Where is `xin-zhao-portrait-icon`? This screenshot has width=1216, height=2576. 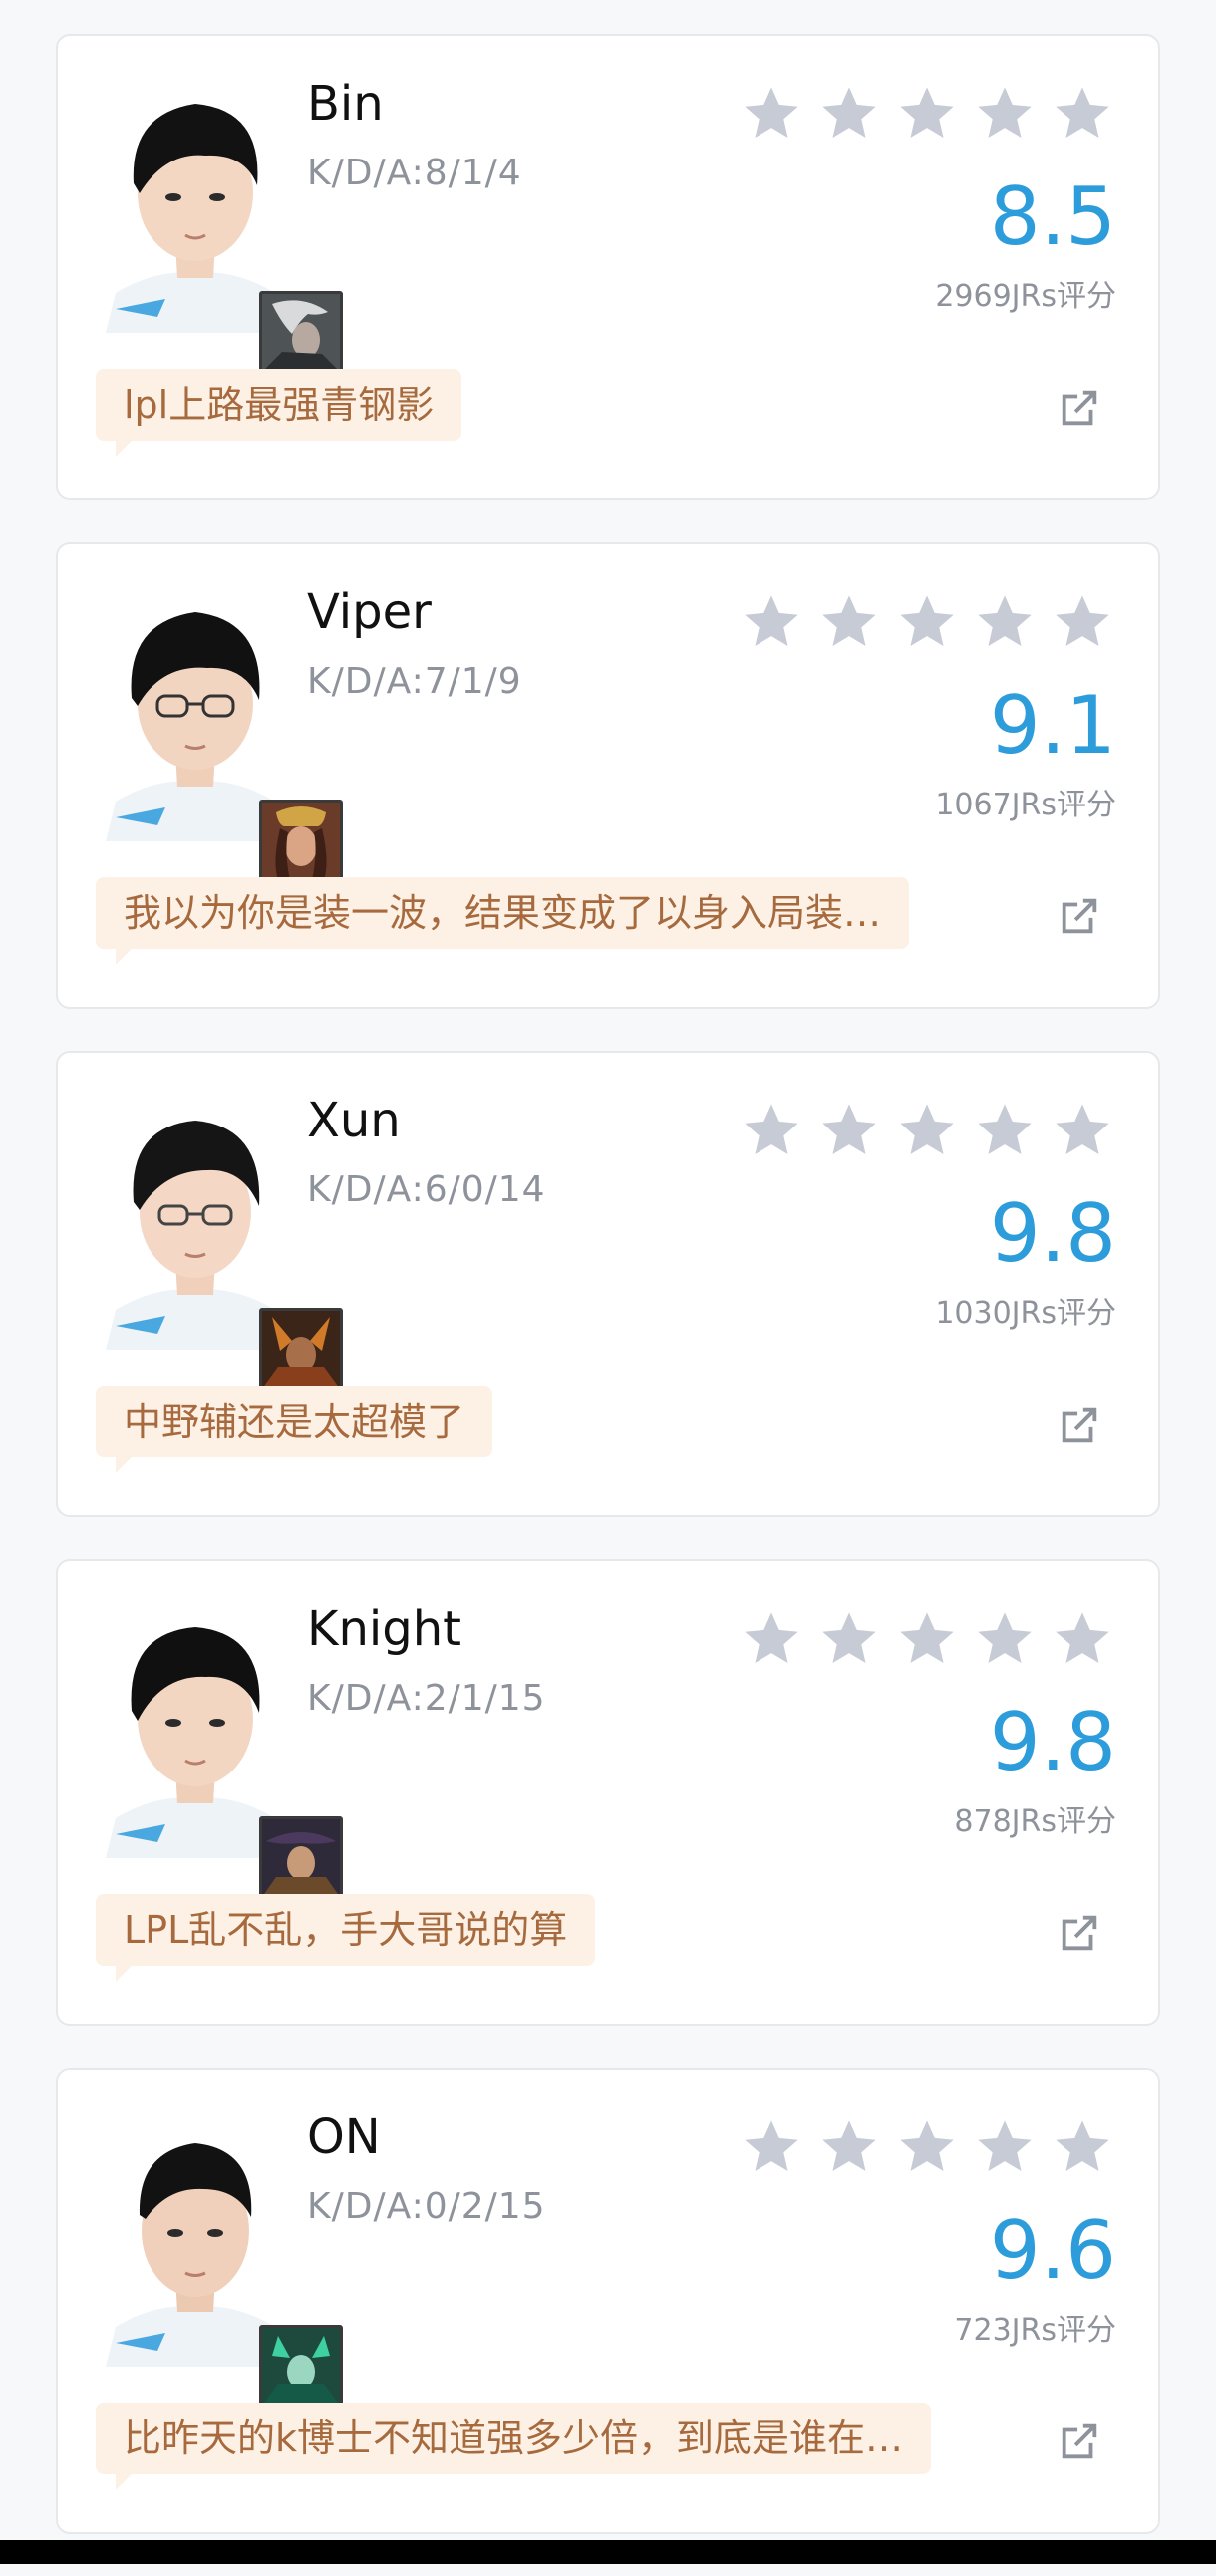 xin-zhao-portrait-icon is located at coordinates (301, 1350).